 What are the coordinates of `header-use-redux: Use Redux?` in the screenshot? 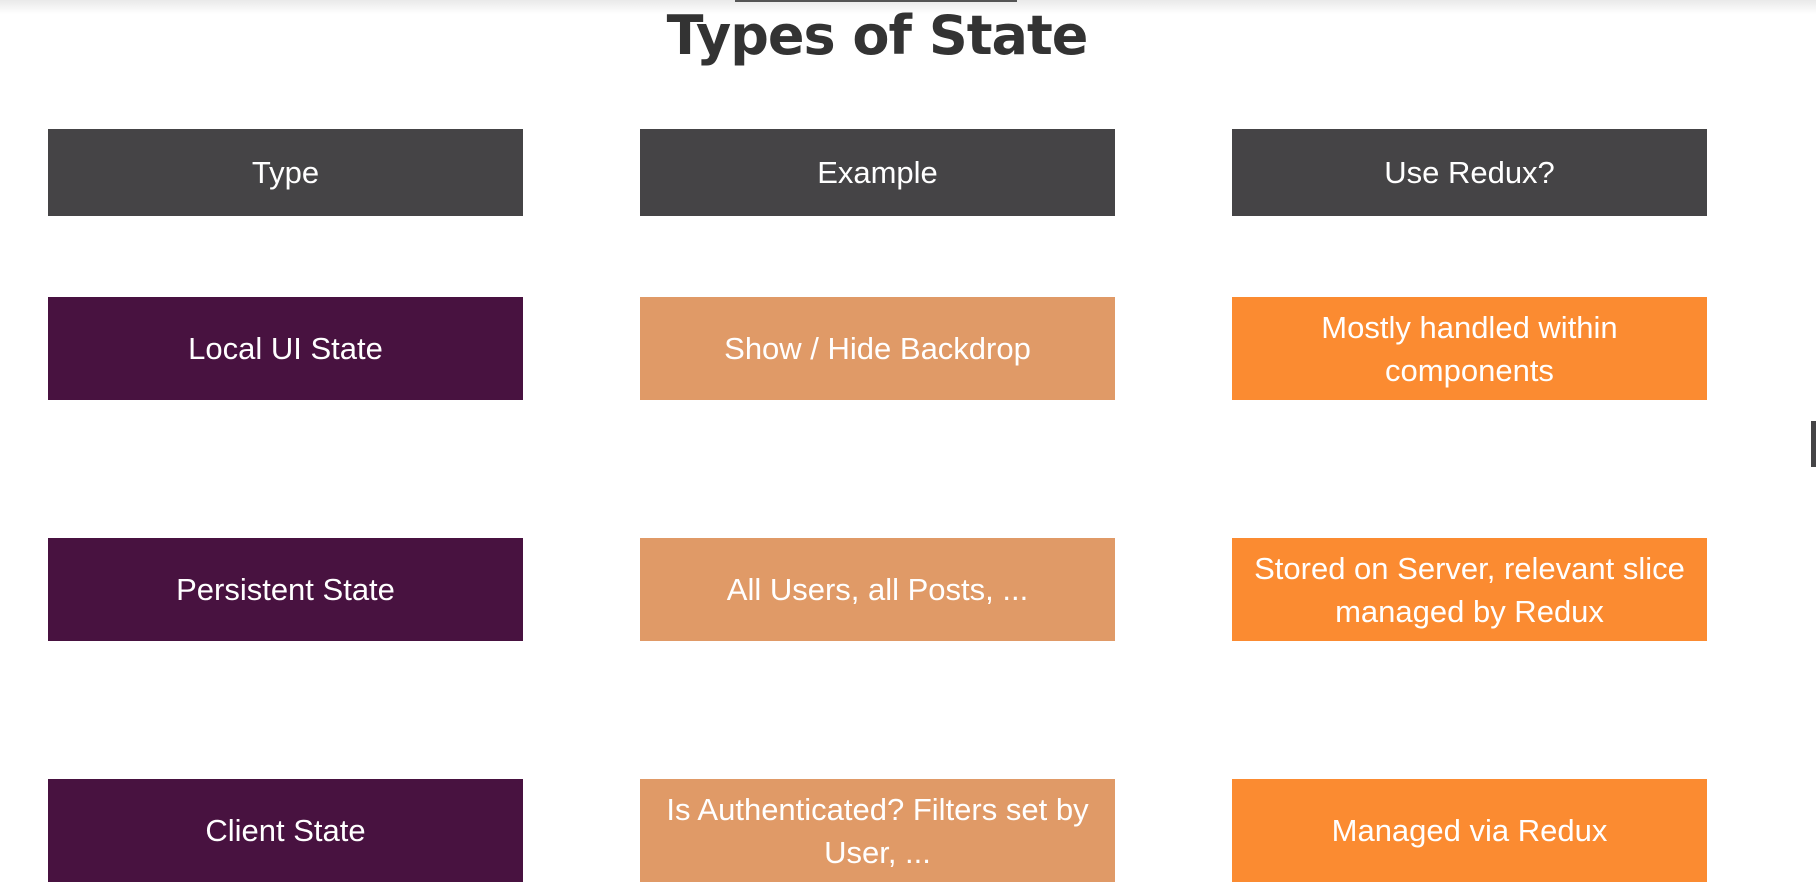 It's located at (1469, 172).